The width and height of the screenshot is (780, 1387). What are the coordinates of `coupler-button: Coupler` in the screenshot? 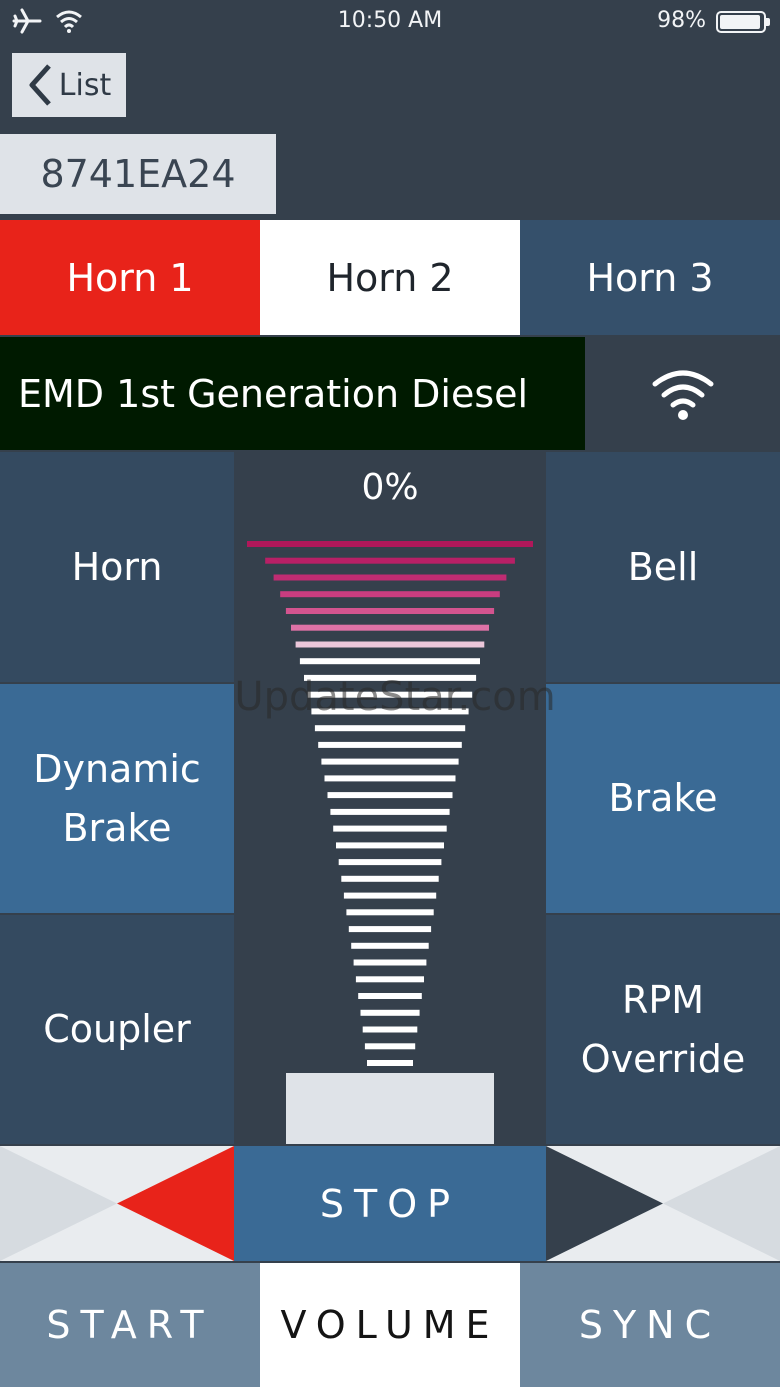 It's located at (117, 1029).